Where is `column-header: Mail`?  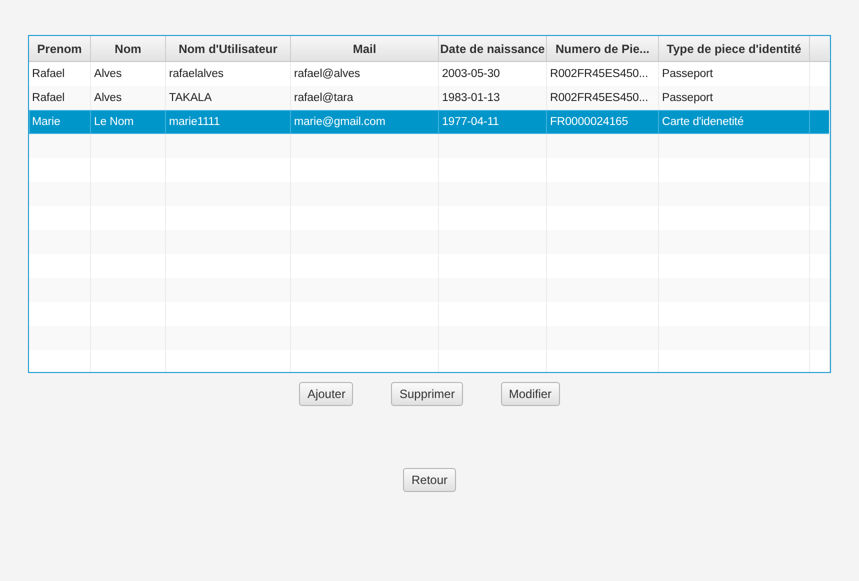 column-header: Mail is located at coordinates (365, 48).